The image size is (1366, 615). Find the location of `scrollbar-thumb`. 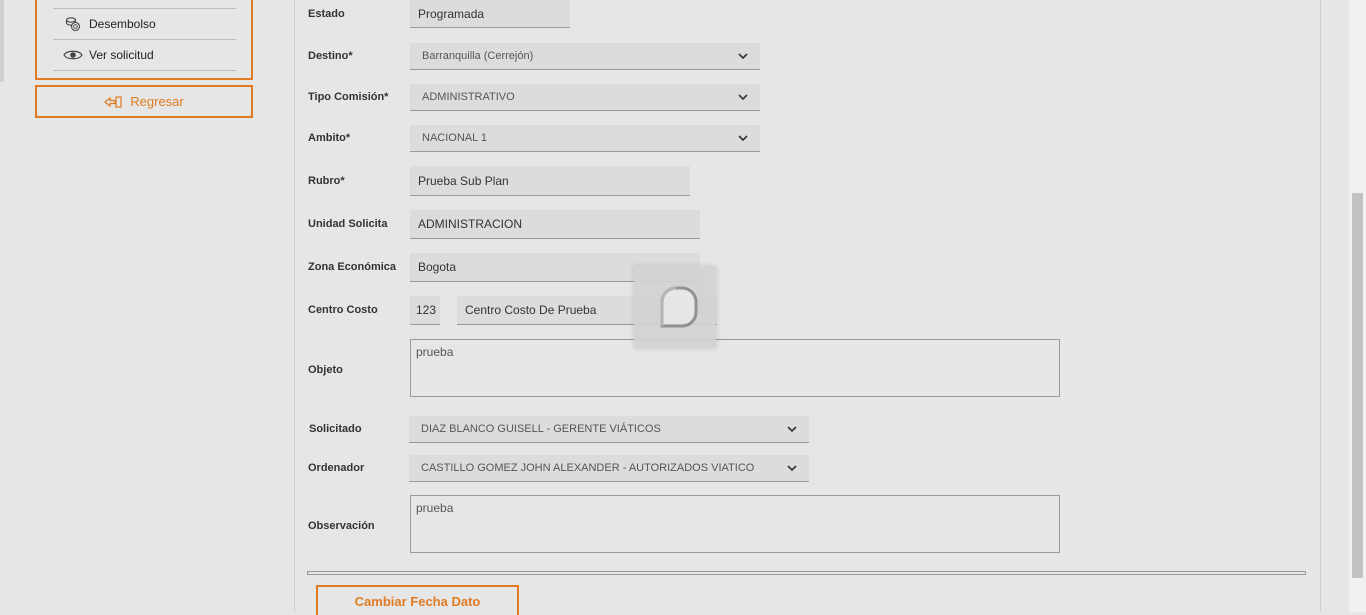

scrollbar-thumb is located at coordinates (1357, 385).